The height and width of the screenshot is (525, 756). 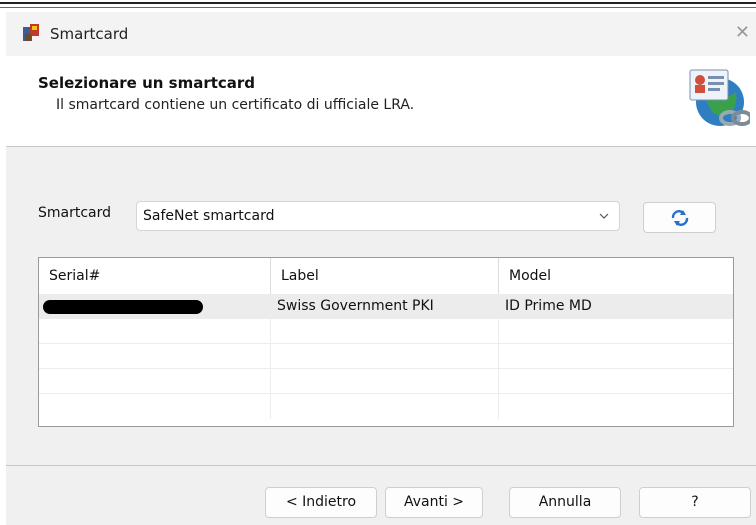 What do you see at coordinates (381, 495) in the screenshot?
I see `wizard-footer: < Indietro Avanti > Annulla ?` at bounding box center [381, 495].